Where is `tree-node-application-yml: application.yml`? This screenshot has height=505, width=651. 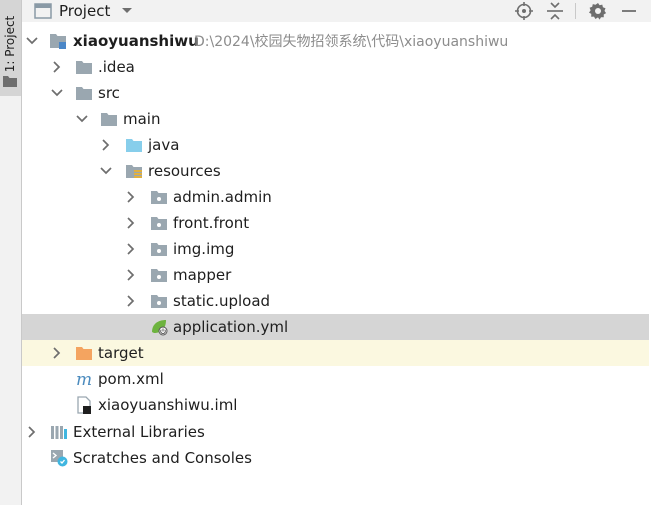
tree-node-application-yml: application.yml is located at coordinates (335, 327).